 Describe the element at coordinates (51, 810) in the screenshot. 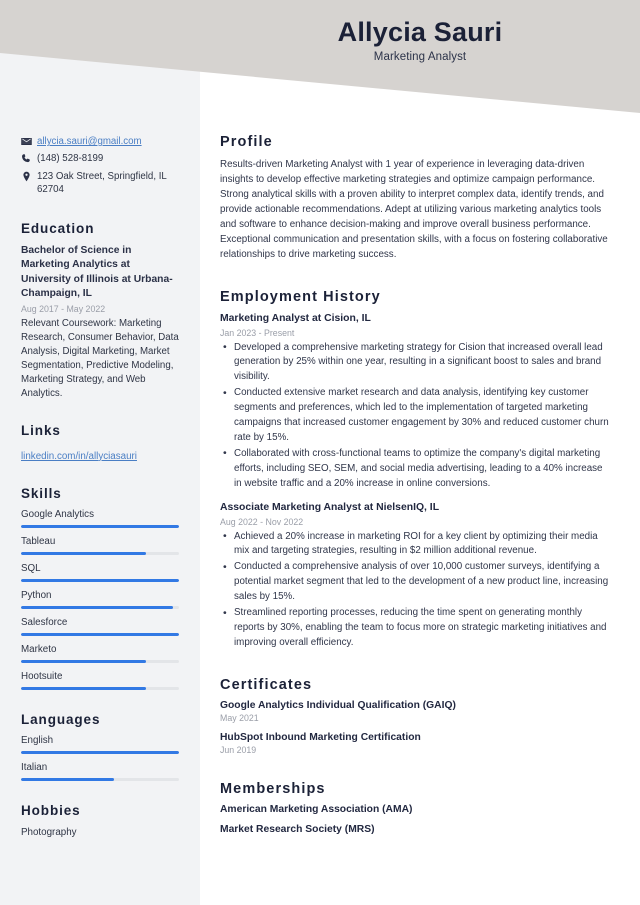

I see `section-heading-hobbies: Hobbies` at that location.